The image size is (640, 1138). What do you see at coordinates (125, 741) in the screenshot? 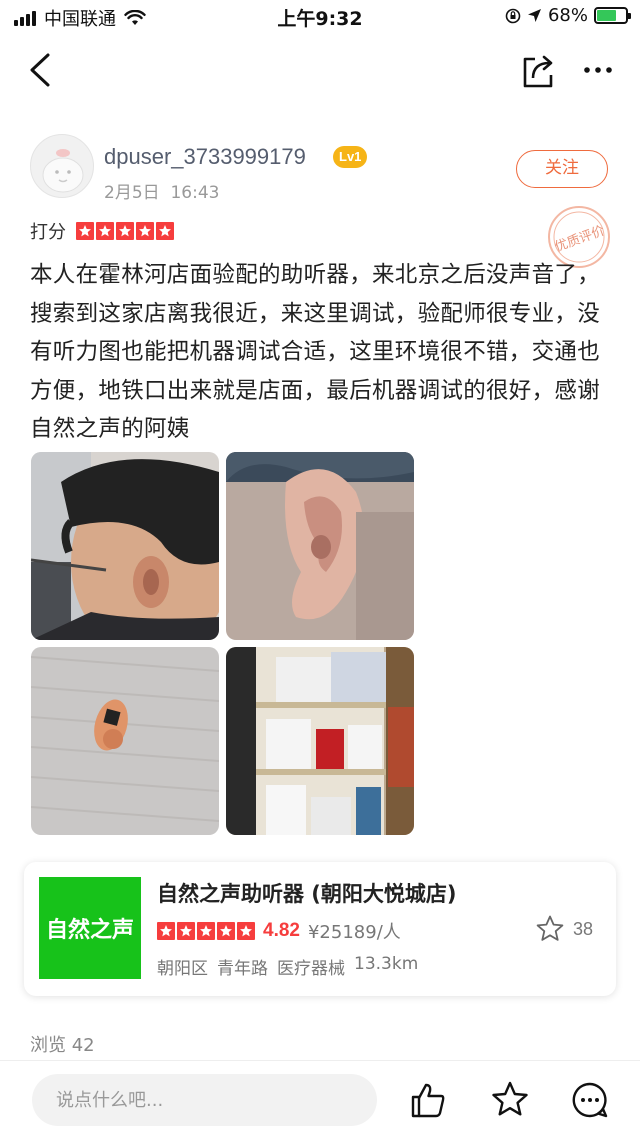
I see `hearing-aid-device-photo` at bounding box center [125, 741].